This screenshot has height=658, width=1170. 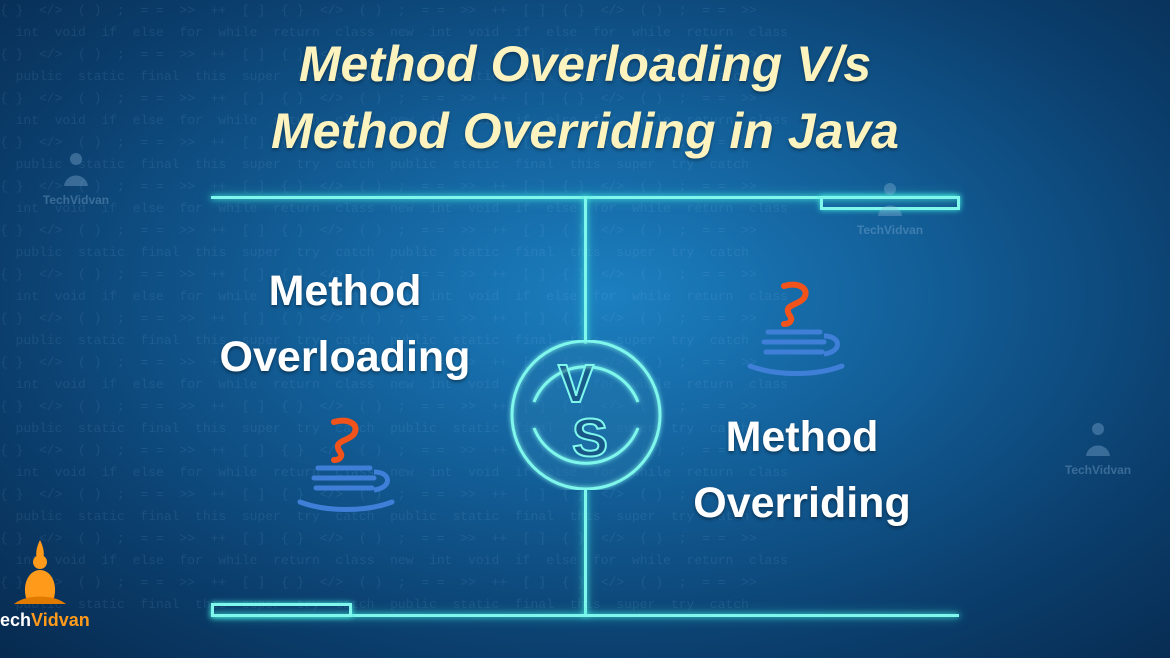 What do you see at coordinates (16, 620) in the screenshot?
I see `brand-prefix: ech` at bounding box center [16, 620].